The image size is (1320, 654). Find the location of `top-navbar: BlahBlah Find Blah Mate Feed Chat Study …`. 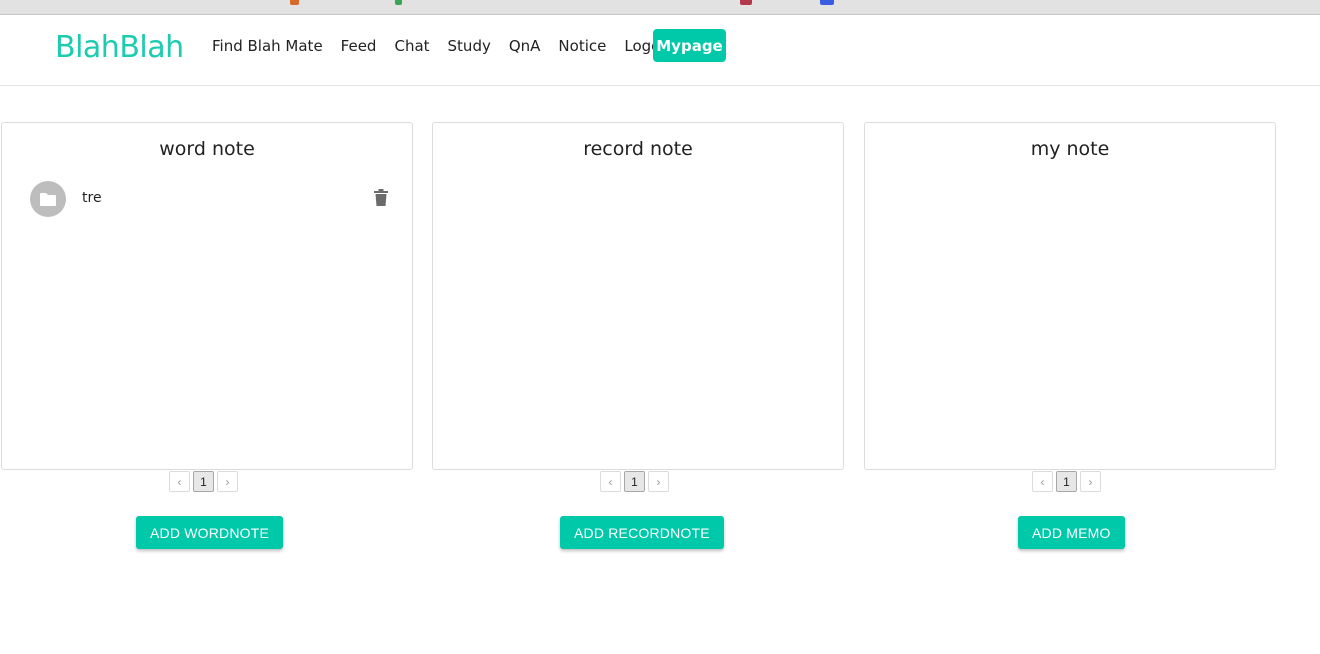

top-navbar: BlahBlah Find Blah Mate Feed Chat Study … is located at coordinates (660, 50).